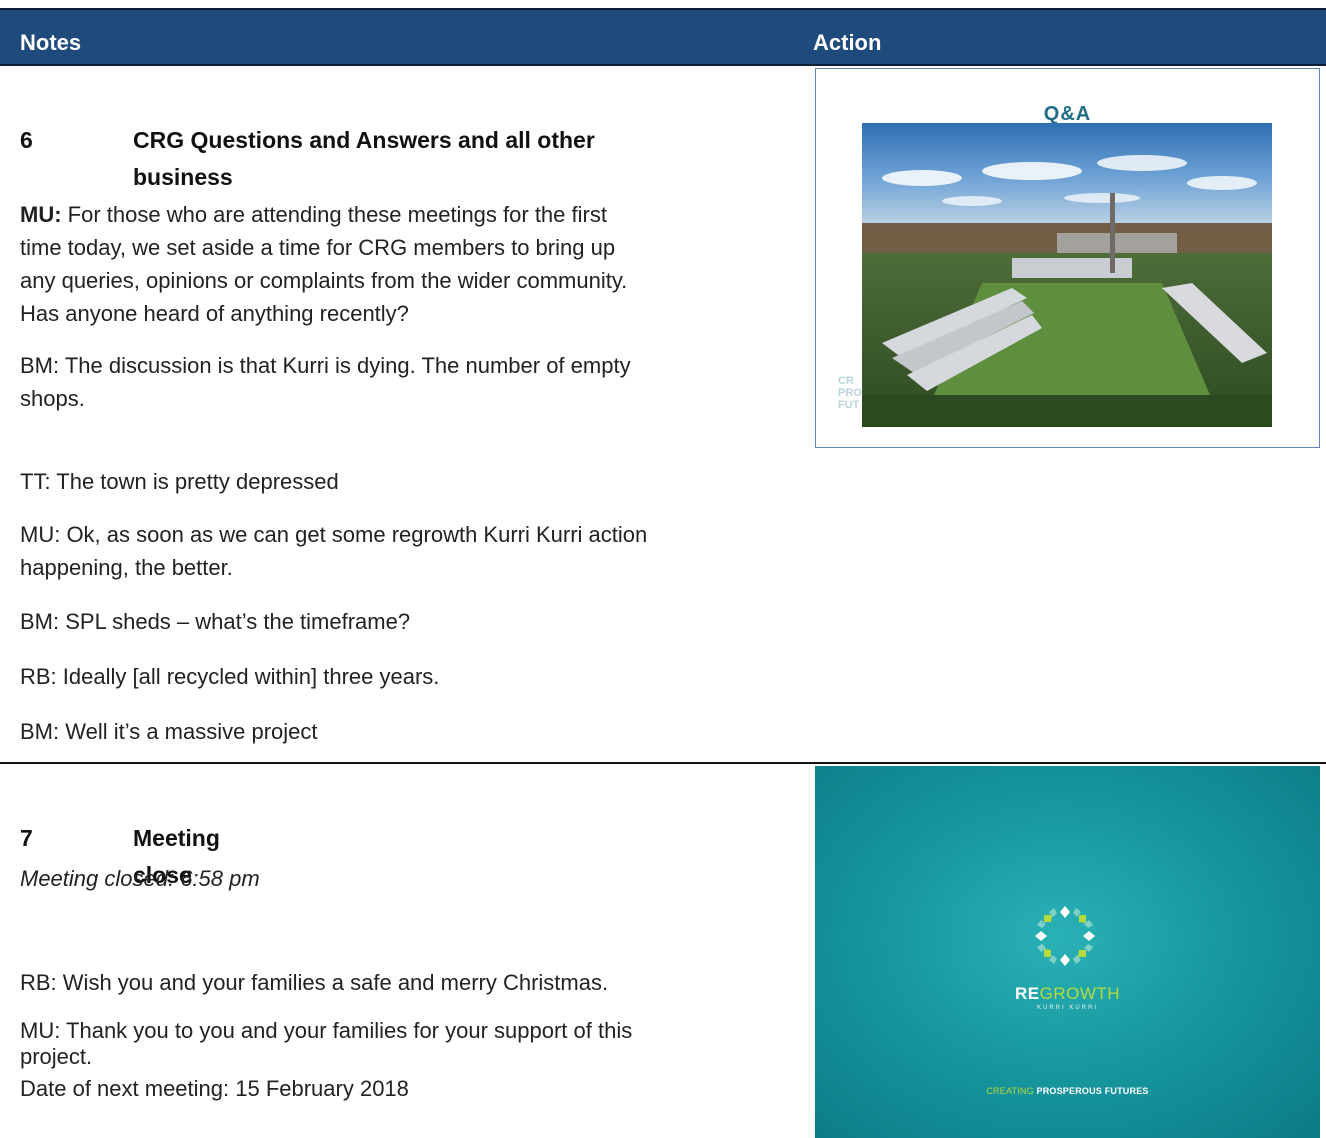 Image resolution: width=1326 pixels, height=1138 pixels. I want to click on next-meeting-date: Date of next meeting: 15 February 2018, so click(214, 1088).